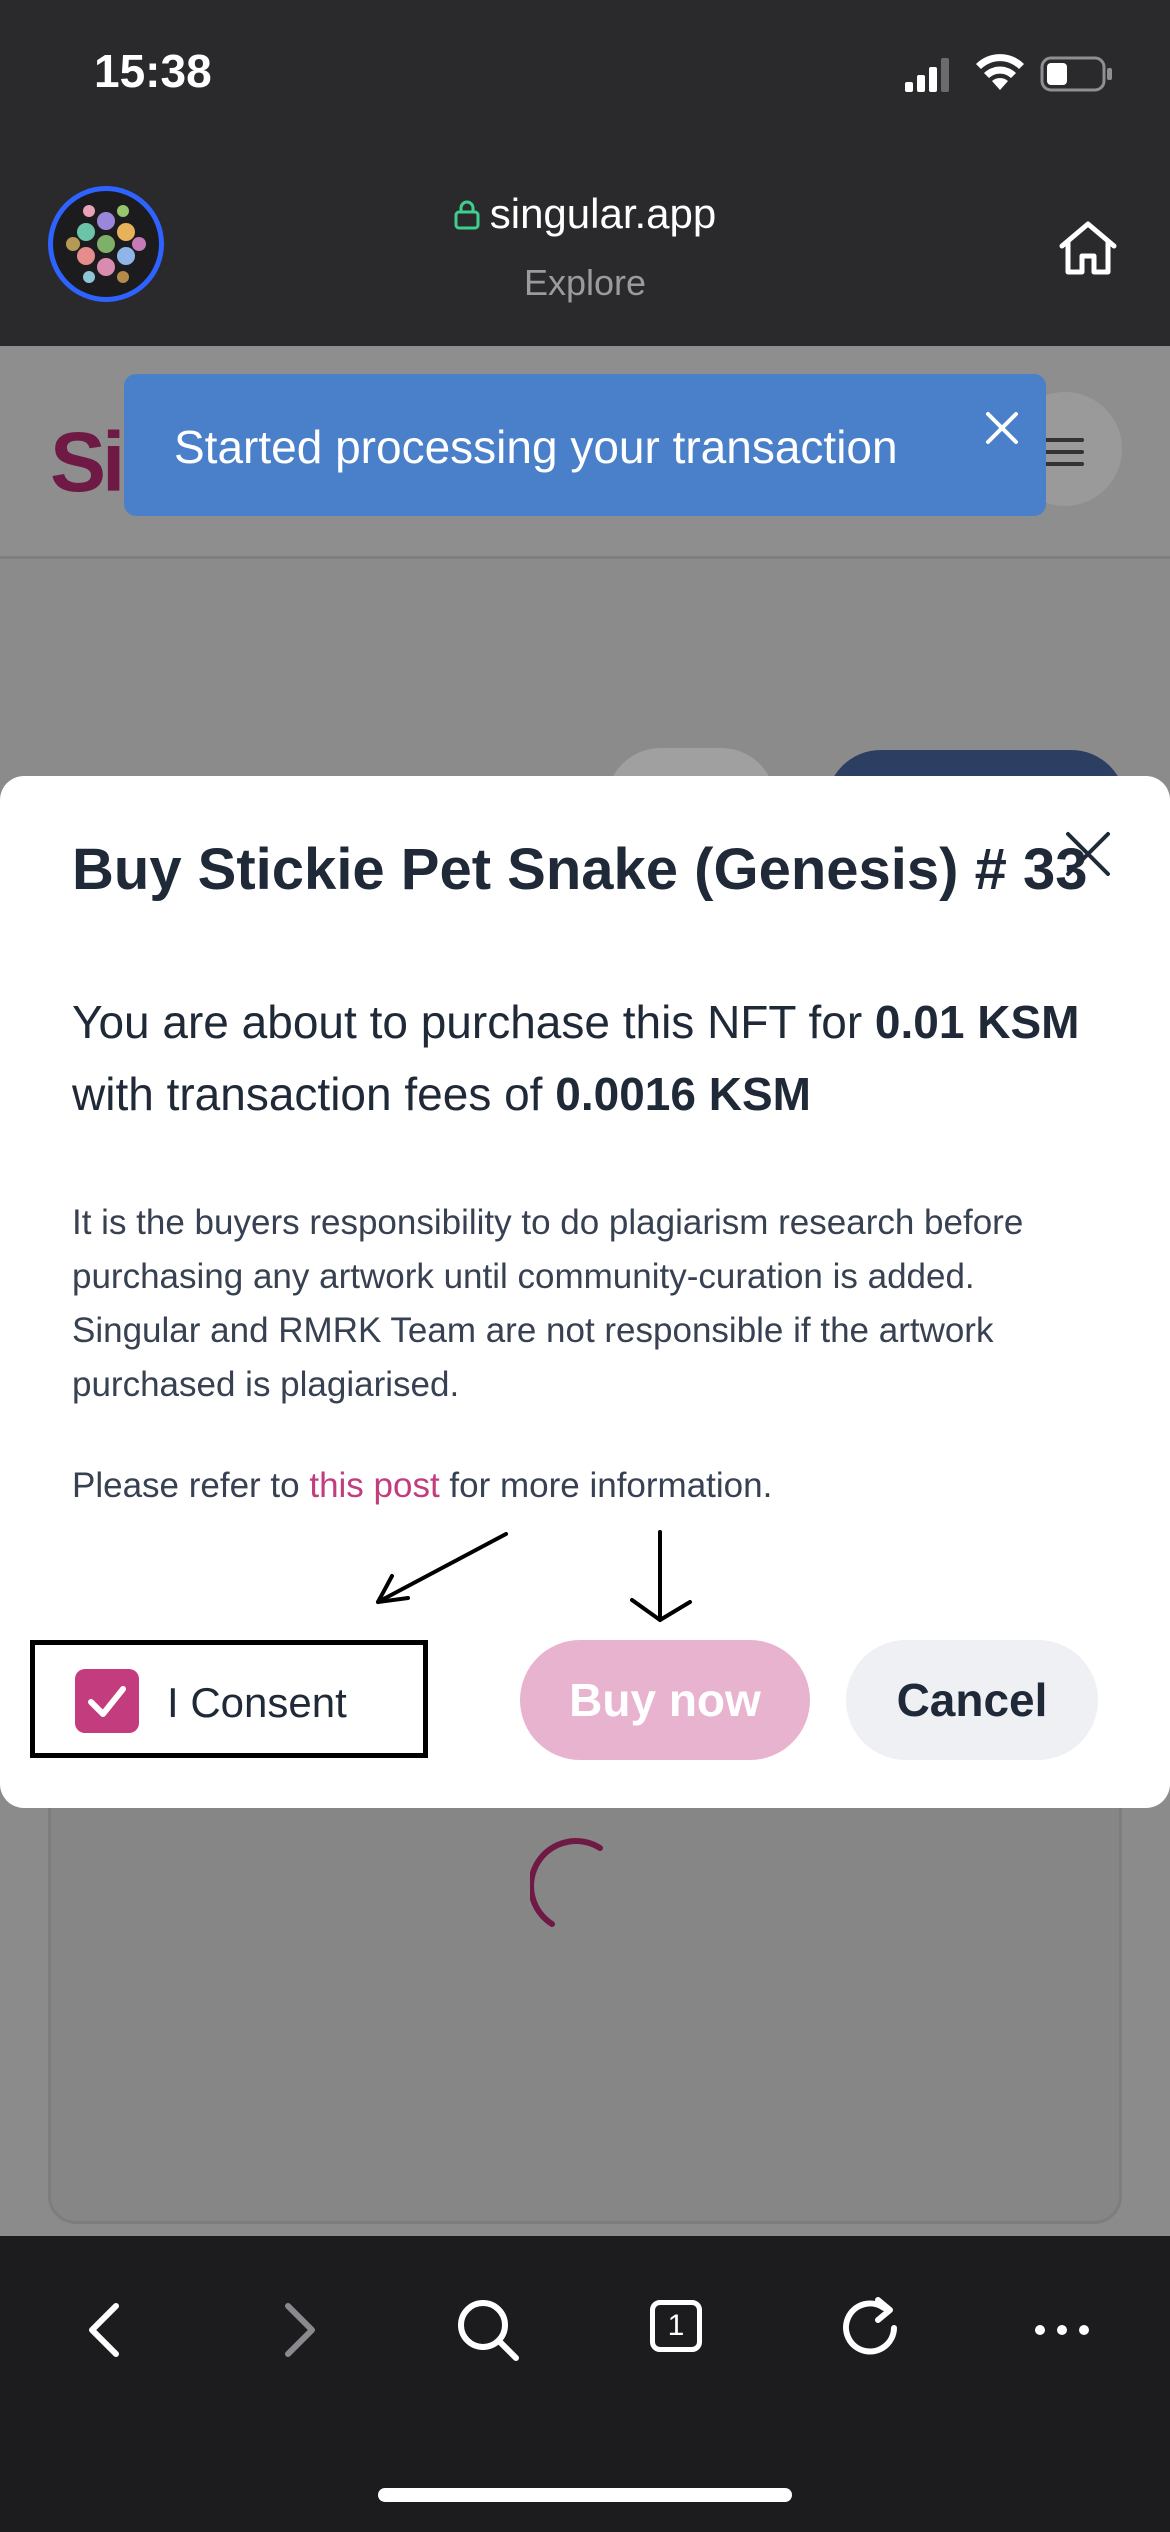 This screenshot has width=1170, height=2532. Describe the element at coordinates (676, 2326) in the screenshot. I see `tab-count: 1` at that location.